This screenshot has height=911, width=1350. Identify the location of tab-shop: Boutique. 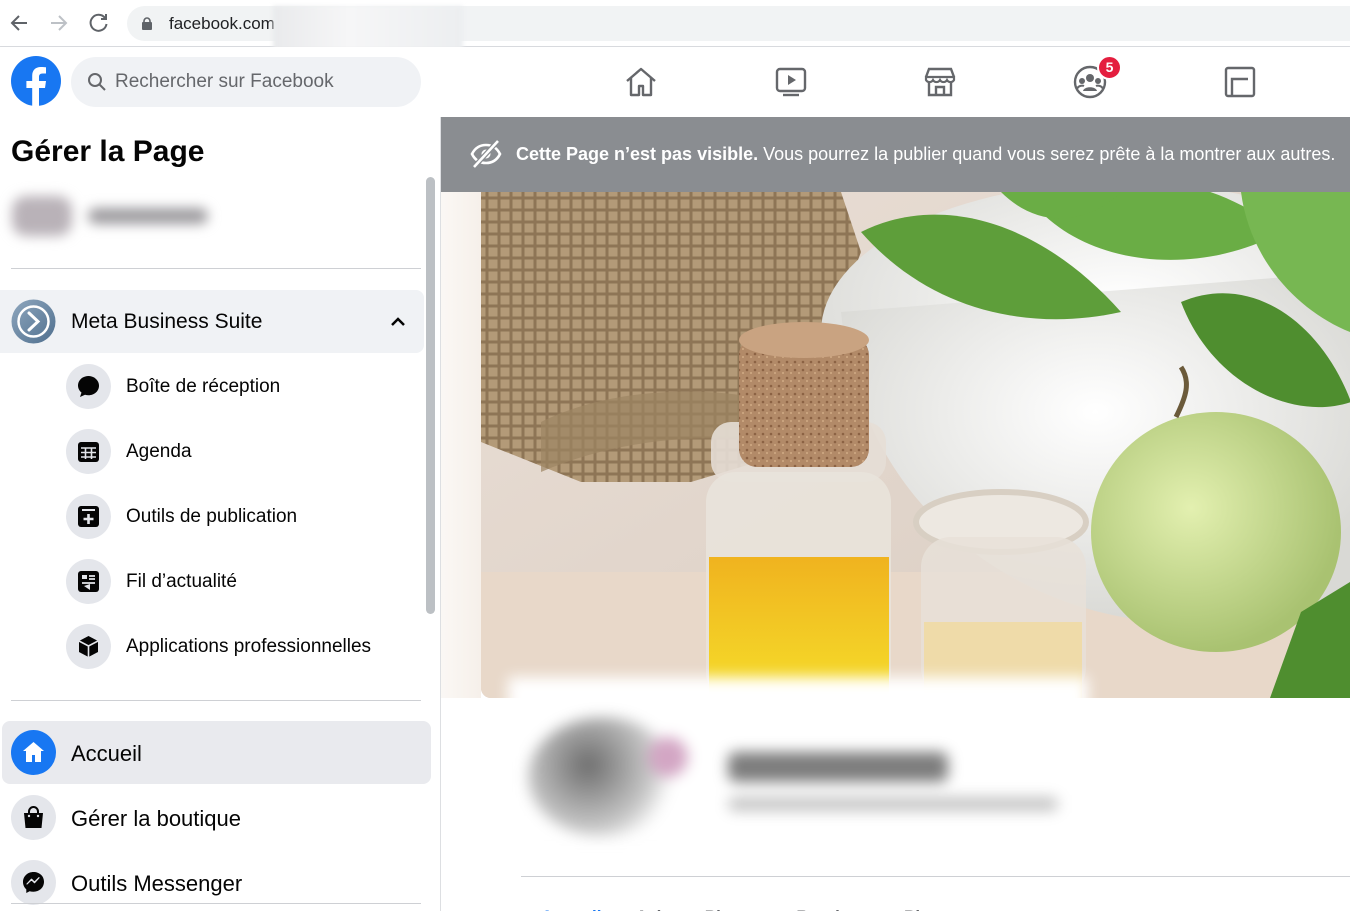
(833, 906).